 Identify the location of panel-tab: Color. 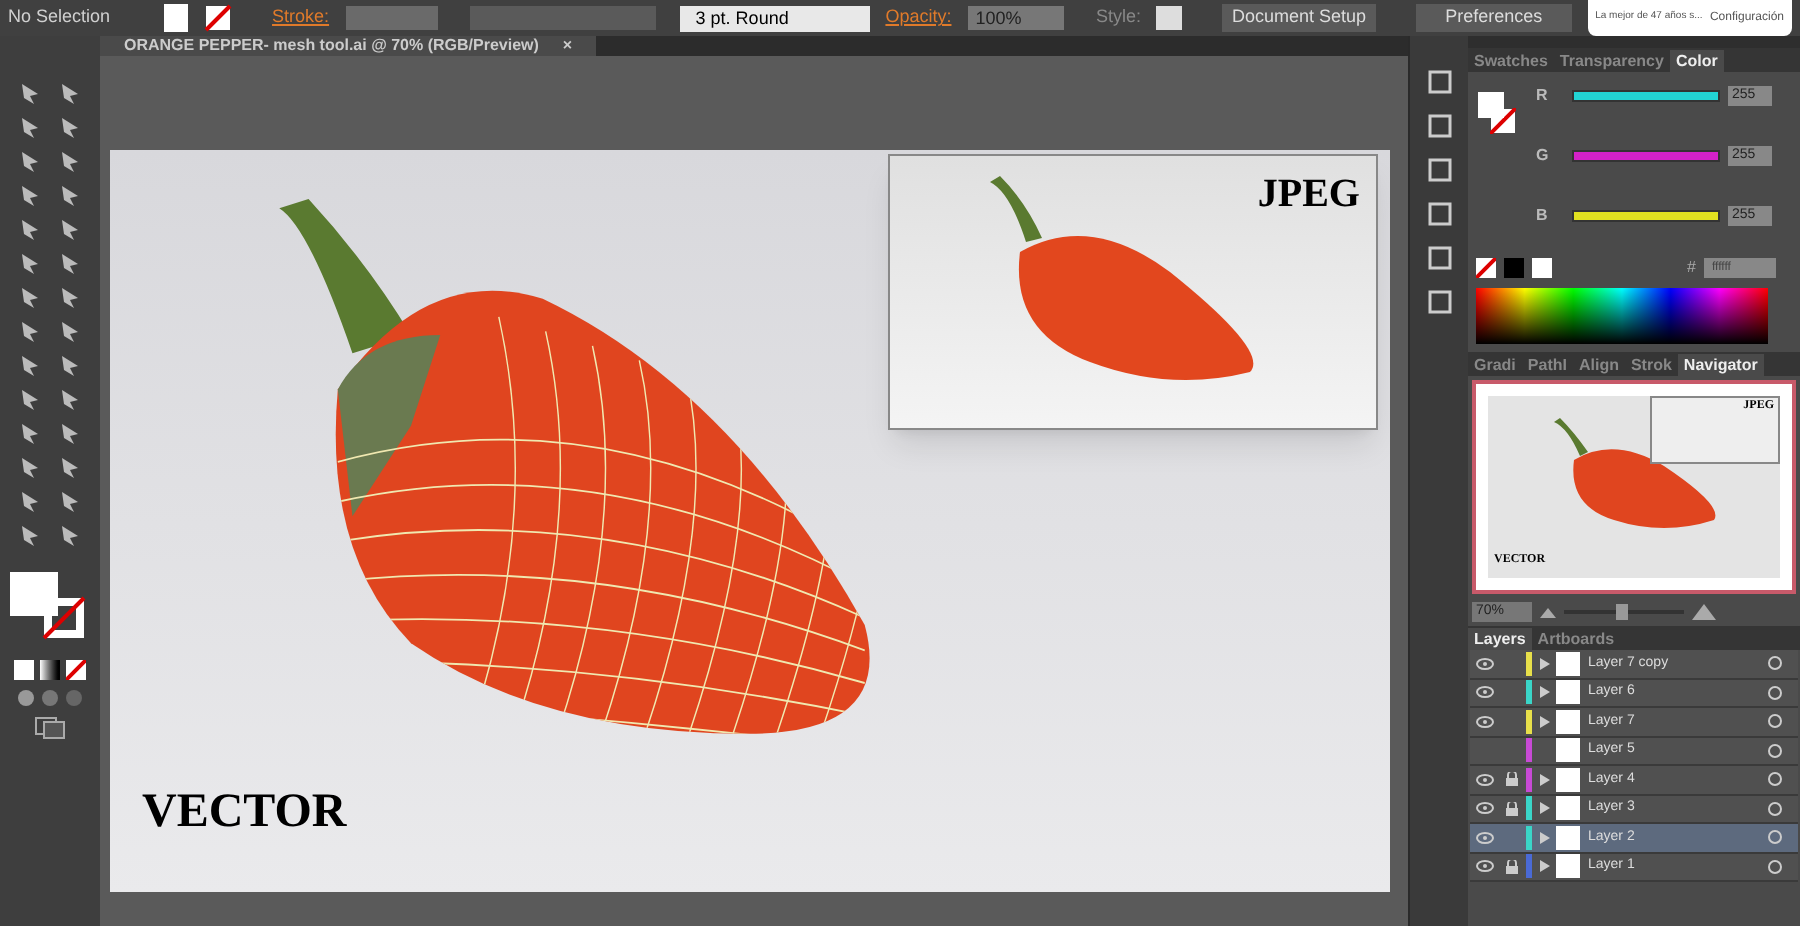
(1696, 61).